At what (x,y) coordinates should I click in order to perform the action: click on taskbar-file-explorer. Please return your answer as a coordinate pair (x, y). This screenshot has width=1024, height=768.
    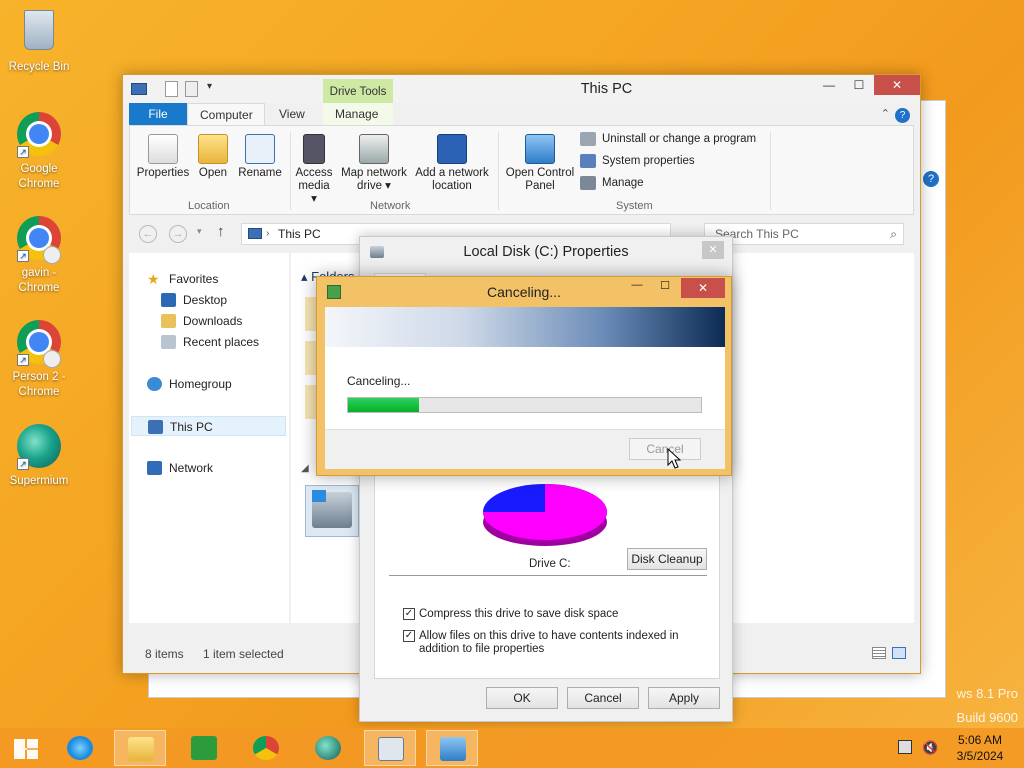
    Looking at the image, I should click on (140, 748).